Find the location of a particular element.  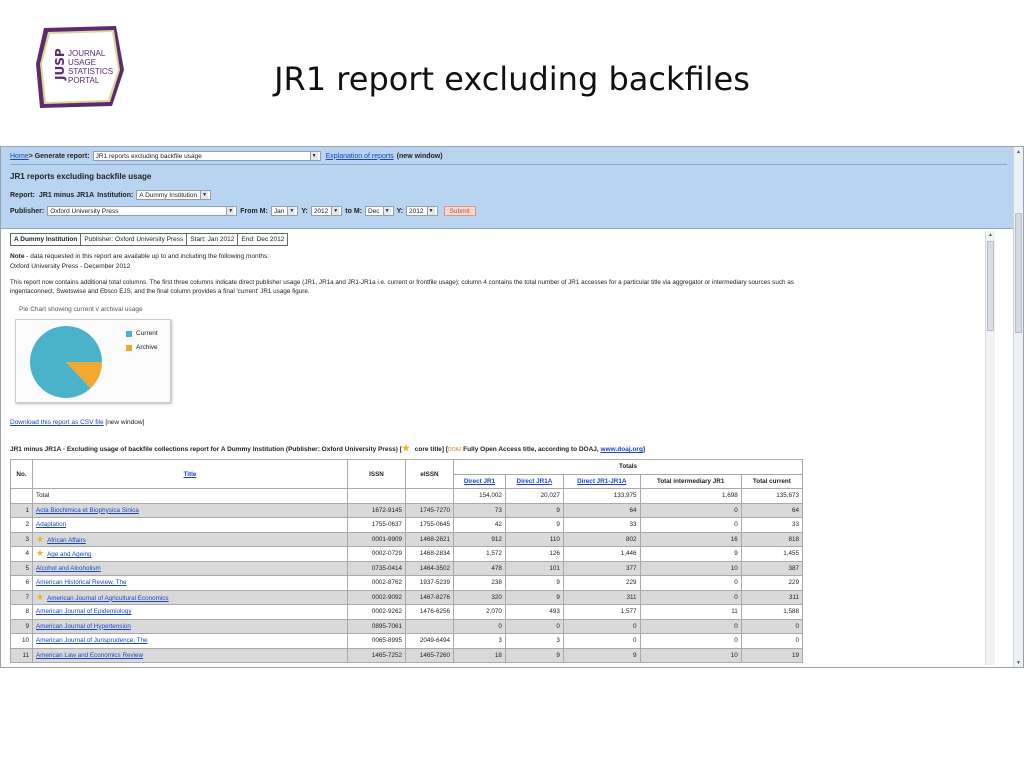

scroll-down-icon: ▼ is located at coordinates (1018, 663).